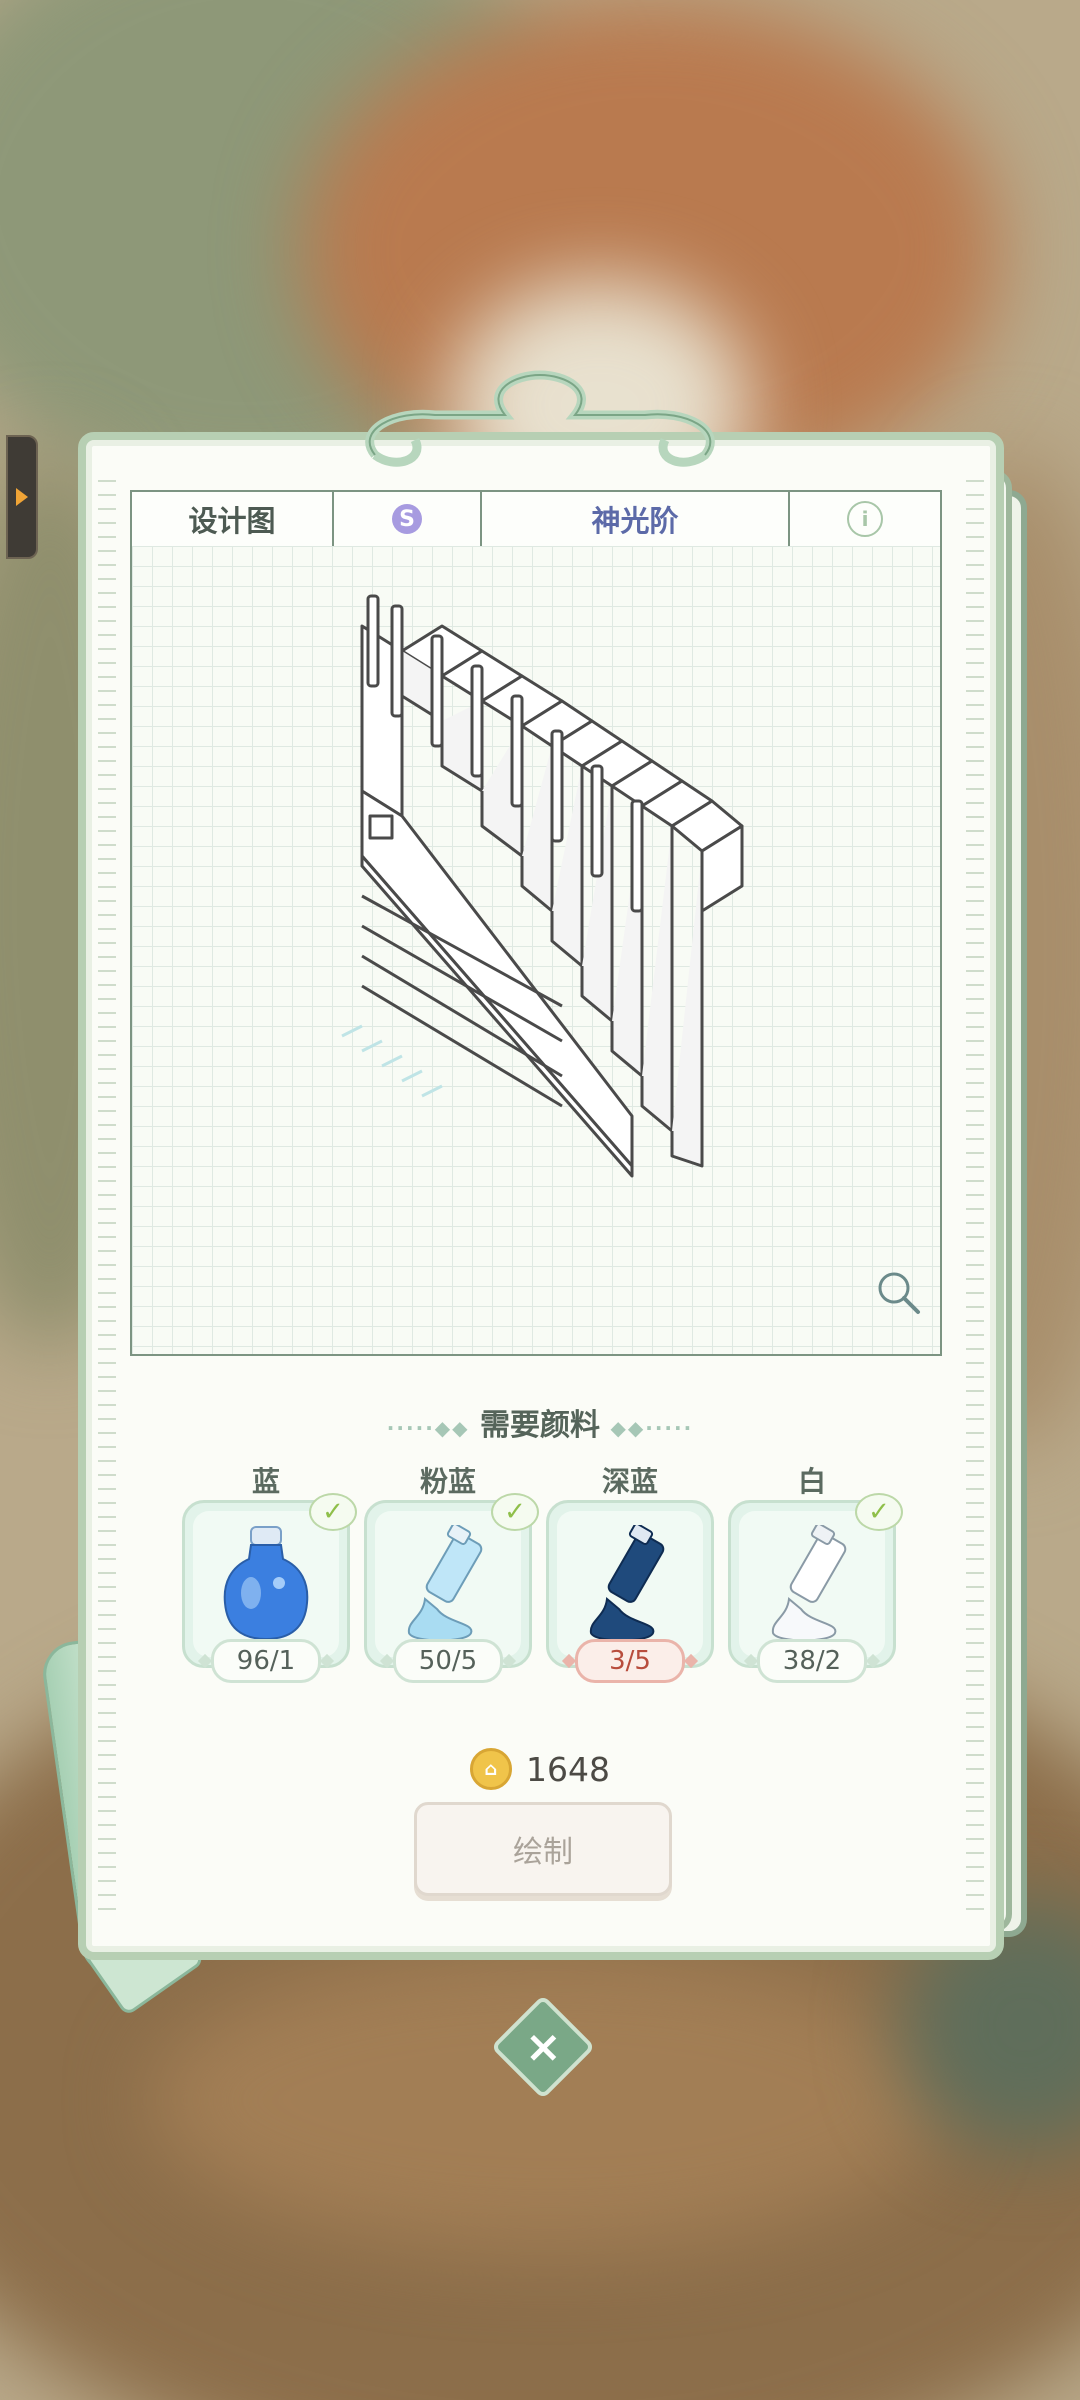  I want to click on expand-arrow-icon, so click(22, 497).